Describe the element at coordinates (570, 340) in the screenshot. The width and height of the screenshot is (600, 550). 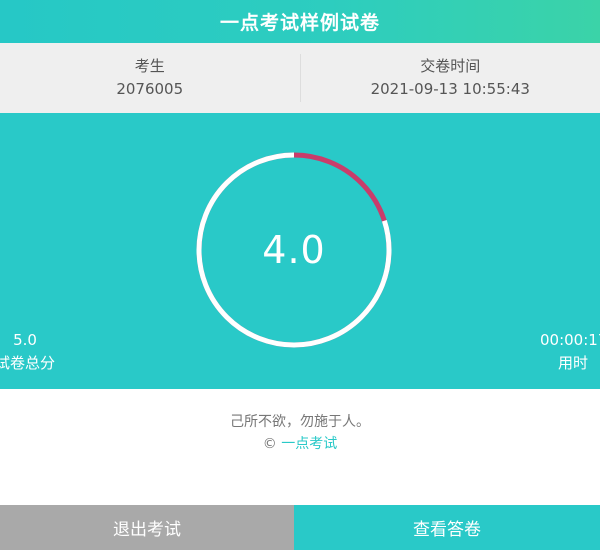
I see `duration-value: 00:00:17` at that location.